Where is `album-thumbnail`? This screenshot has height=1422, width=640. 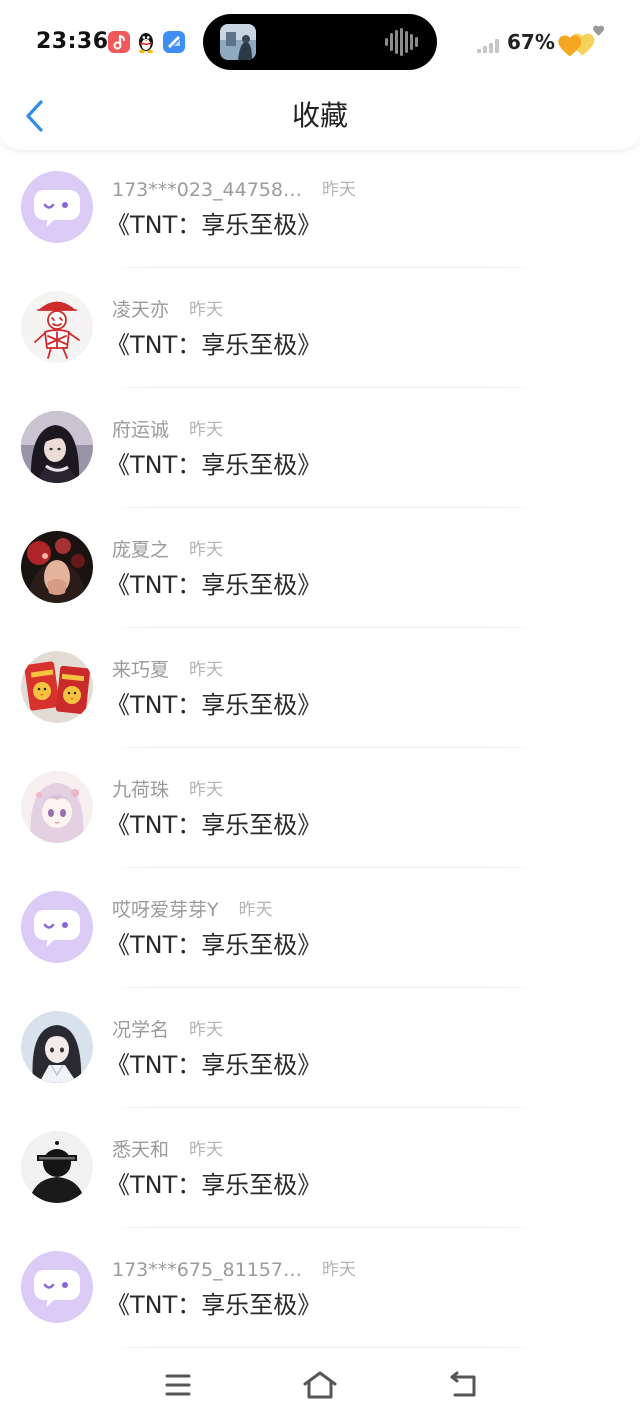 album-thumbnail is located at coordinates (238, 42).